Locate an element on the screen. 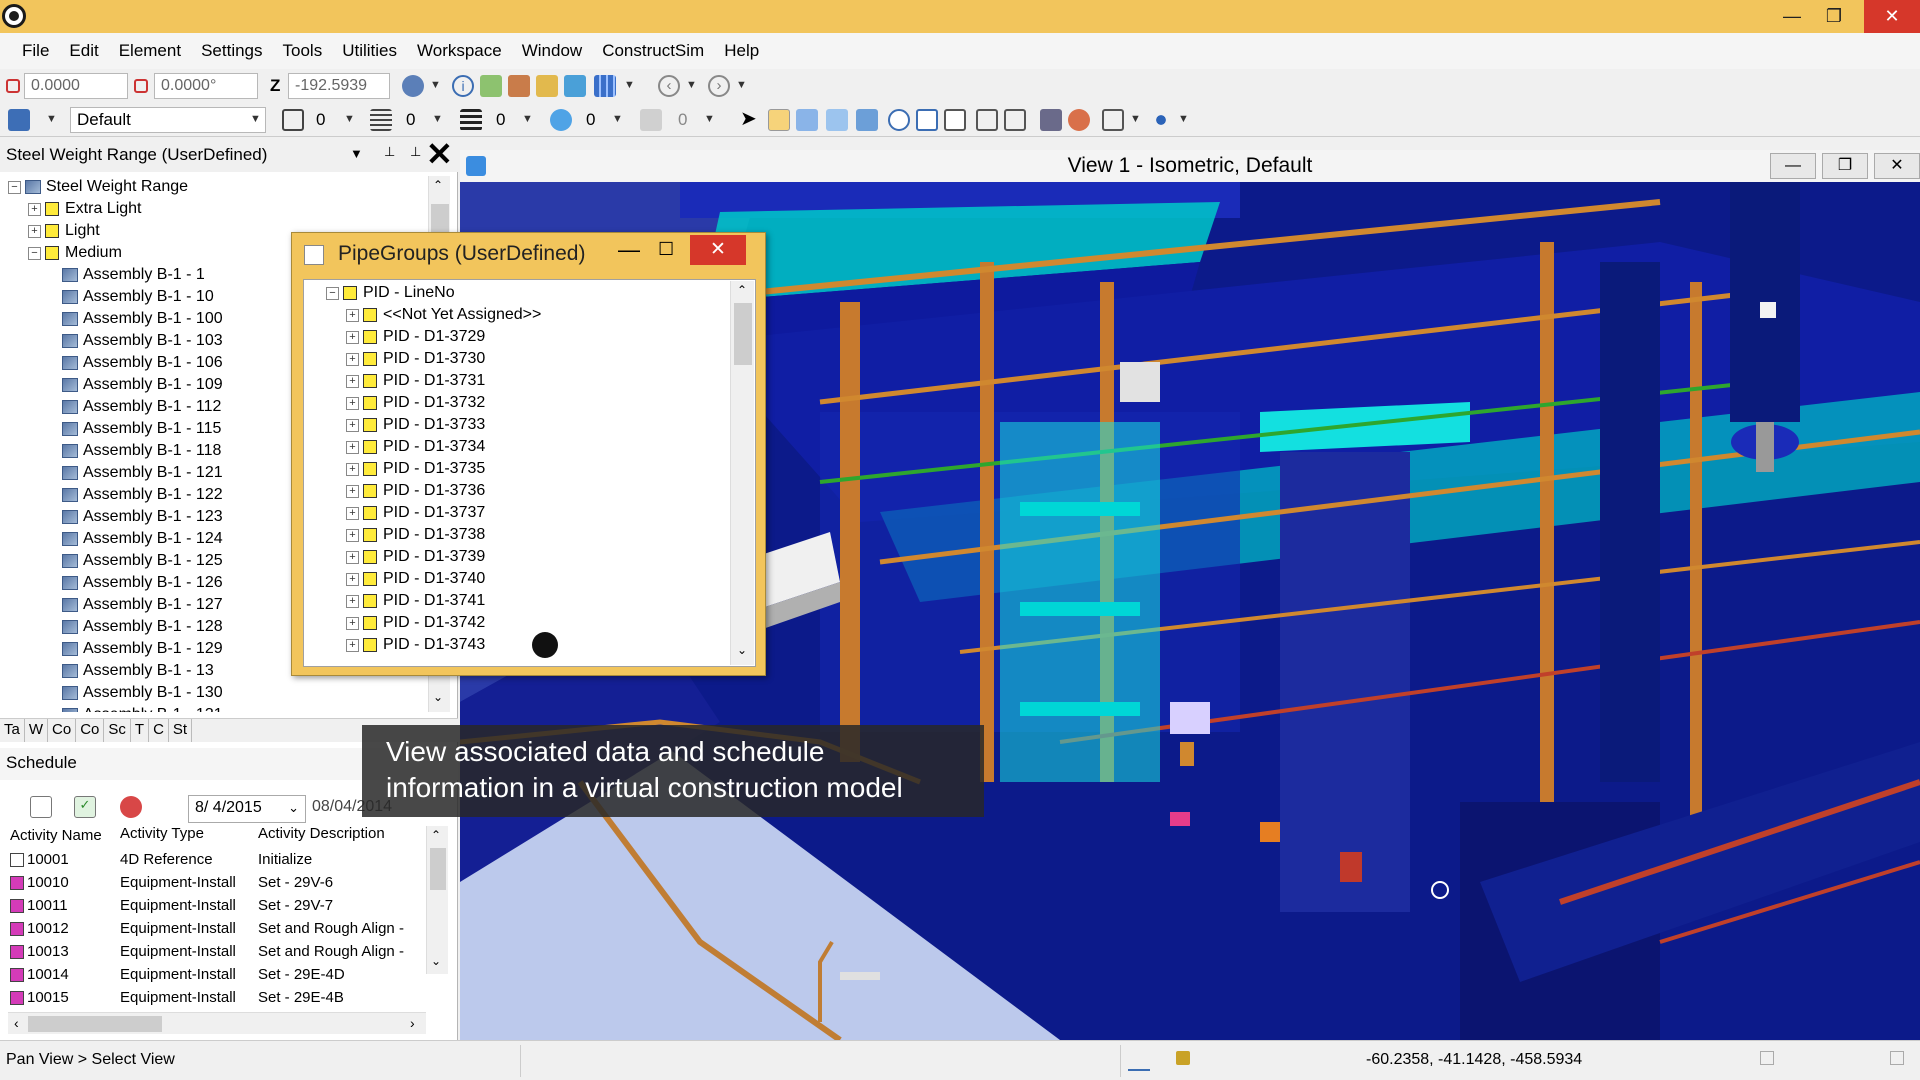 The height and width of the screenshot is (1080, 1920). edit-icon is located at coordinates (519, 86).